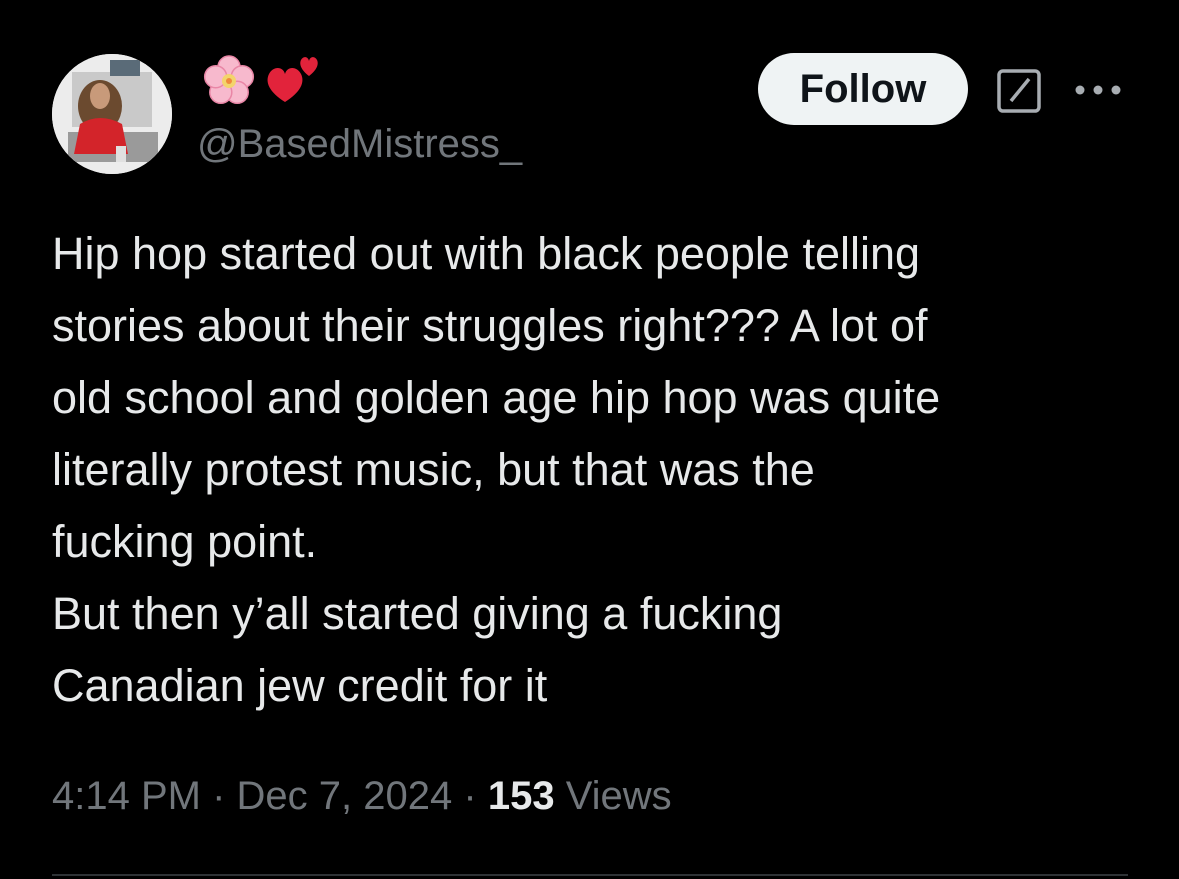 This screenshot has height=879, width=1179. What do you see at coordinates (863, 89) in the screenshot?
I see `follow-button: Follow` at bounding box center [863, 89].